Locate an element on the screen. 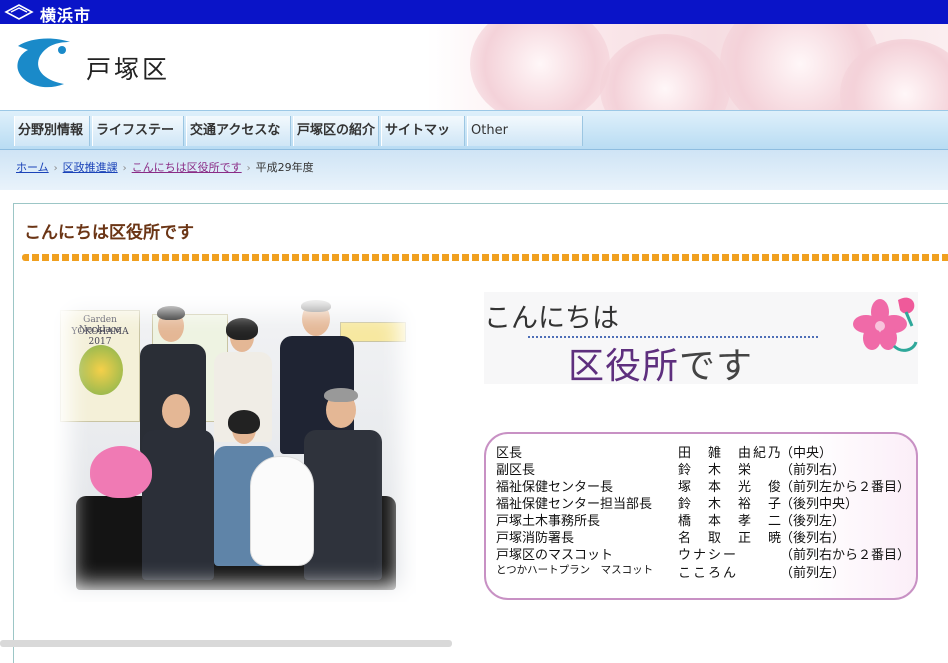 The image size is (948, 663). nav-item-sitemap: サイトマップ is located at coordinates (423, 142).